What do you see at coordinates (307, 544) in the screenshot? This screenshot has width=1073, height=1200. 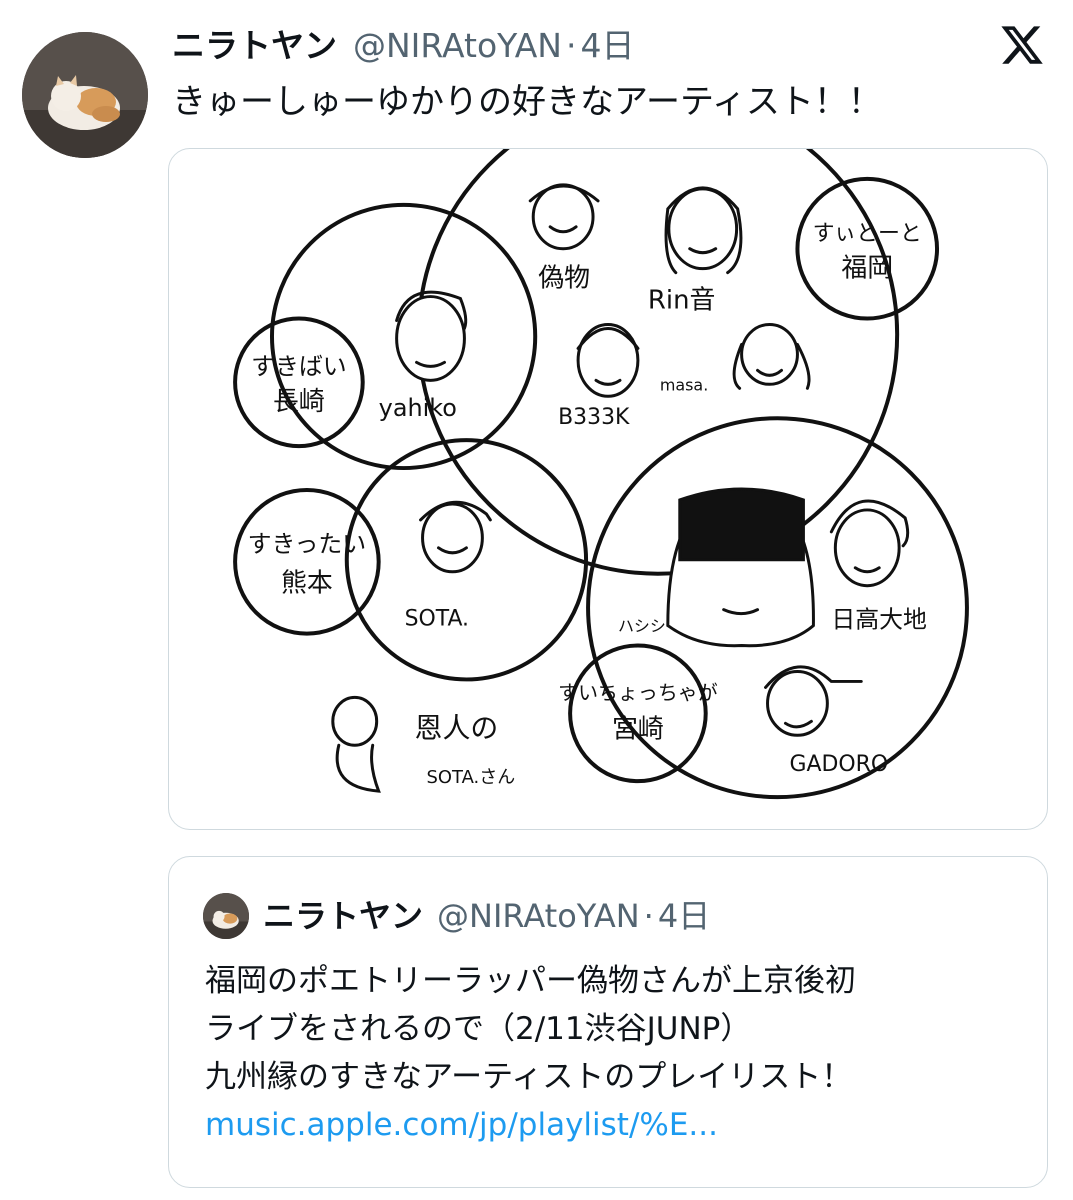 I see `sukittai-label-1: すきったい` at bounding box center [307, 544].